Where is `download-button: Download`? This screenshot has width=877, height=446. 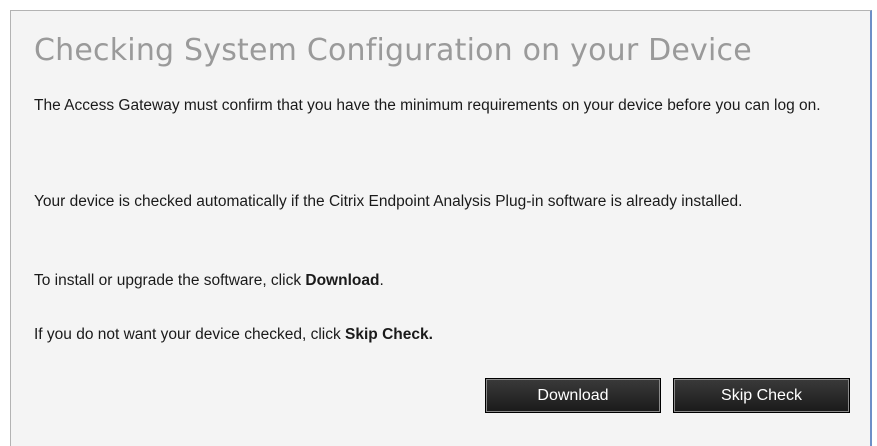 download-button: Download is located at coordinates (573, 395).